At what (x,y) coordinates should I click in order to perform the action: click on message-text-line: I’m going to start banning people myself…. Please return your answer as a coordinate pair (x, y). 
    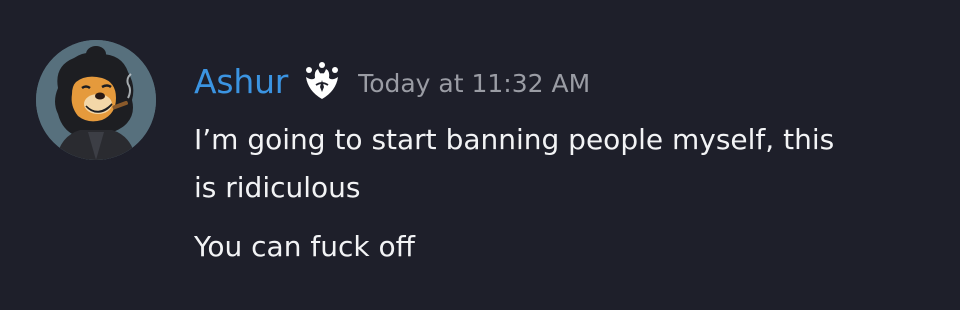
    Looking at the image, I should click on (514, 139).